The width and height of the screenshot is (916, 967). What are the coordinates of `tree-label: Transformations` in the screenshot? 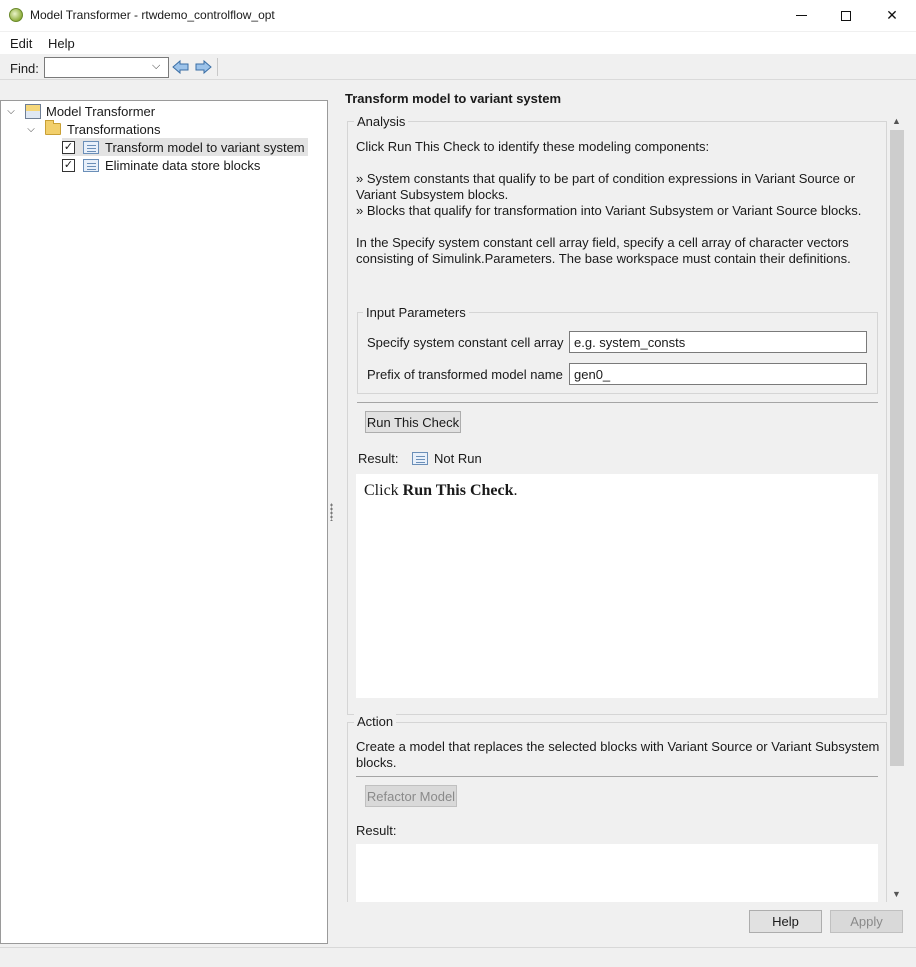 It's located at (114, 129).